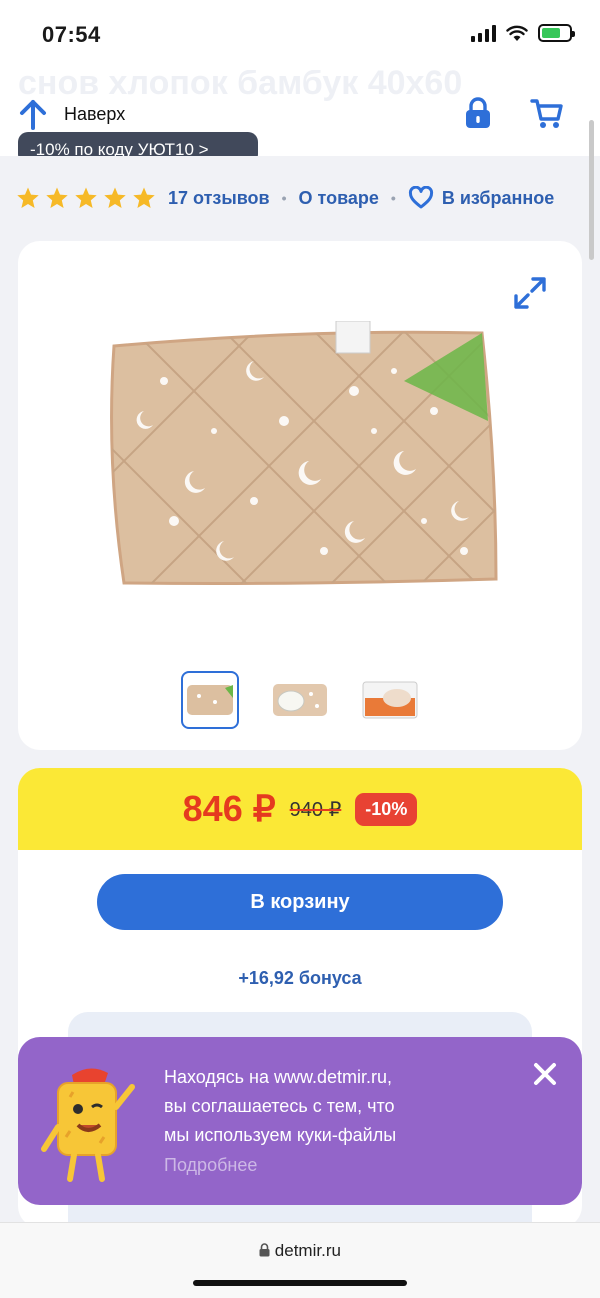  I want to click on expand-icon, so click(530, 293).